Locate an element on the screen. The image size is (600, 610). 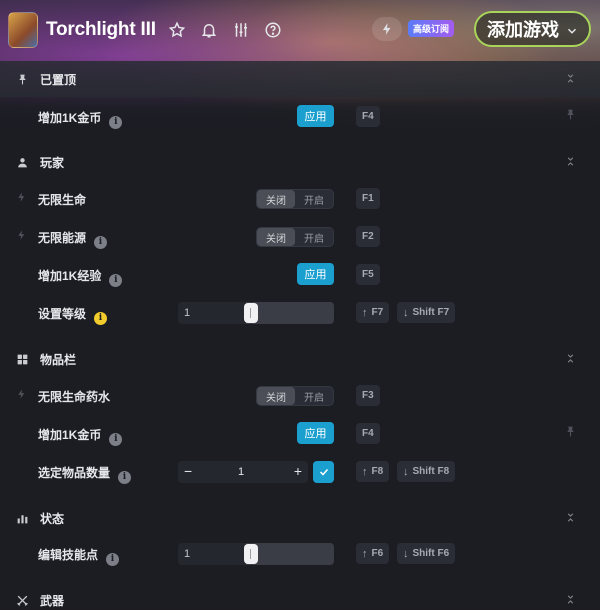
hotkey-increase: ↑ F7 is located at coordinates (373, 312).